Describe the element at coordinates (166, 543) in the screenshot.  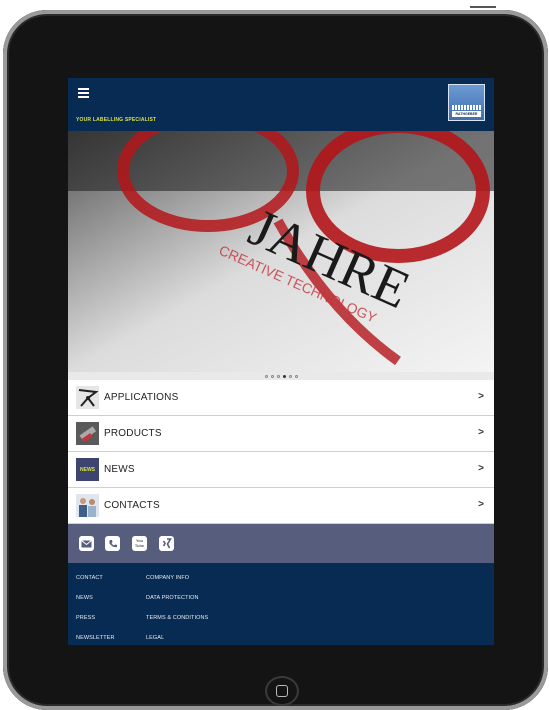
I see `xing-icon` at that location.